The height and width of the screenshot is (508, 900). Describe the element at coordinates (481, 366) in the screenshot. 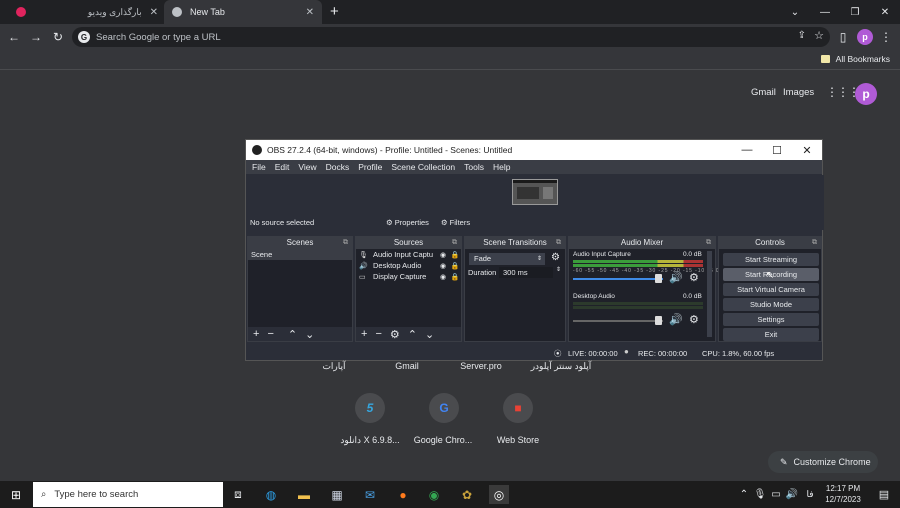

I see `shortcut-label: Server.pro` at that location.